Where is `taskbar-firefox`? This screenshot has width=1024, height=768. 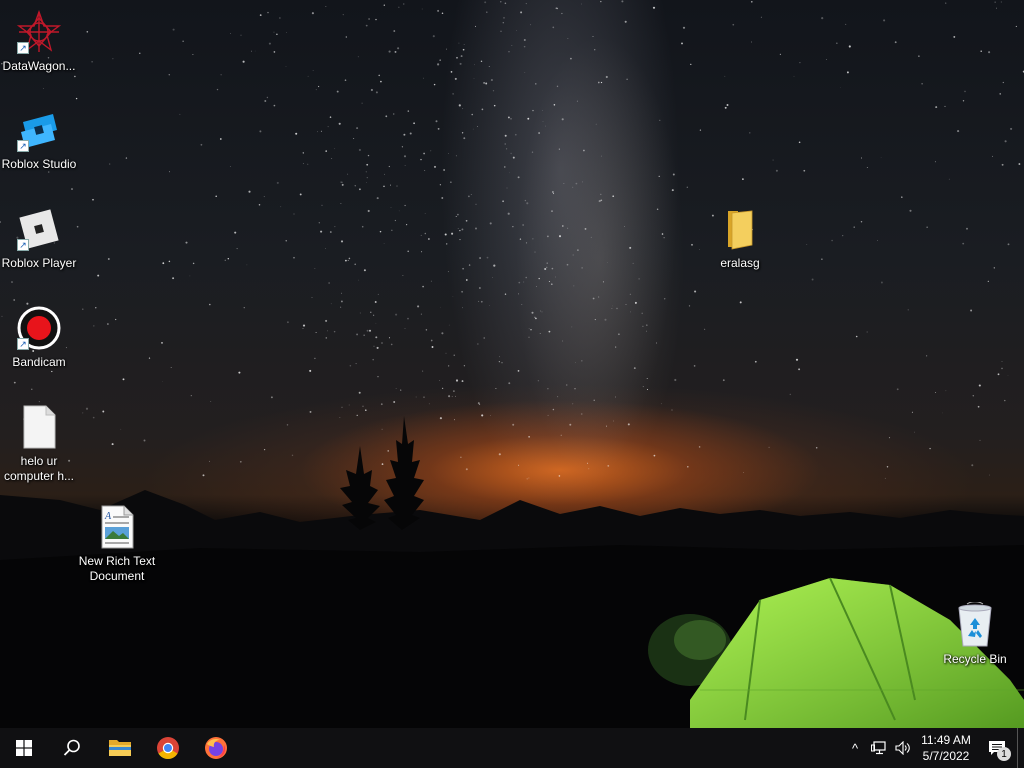 taskbar-firefox is located at coordinates (216, 748).